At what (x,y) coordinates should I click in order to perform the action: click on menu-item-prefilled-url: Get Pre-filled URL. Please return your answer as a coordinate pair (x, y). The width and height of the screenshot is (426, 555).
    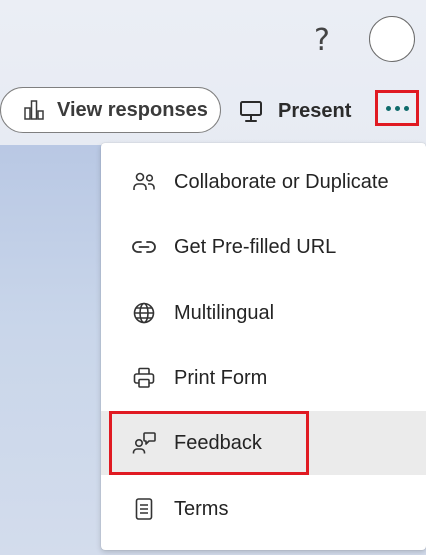
    Looking at the image, I should click on (263, 247).